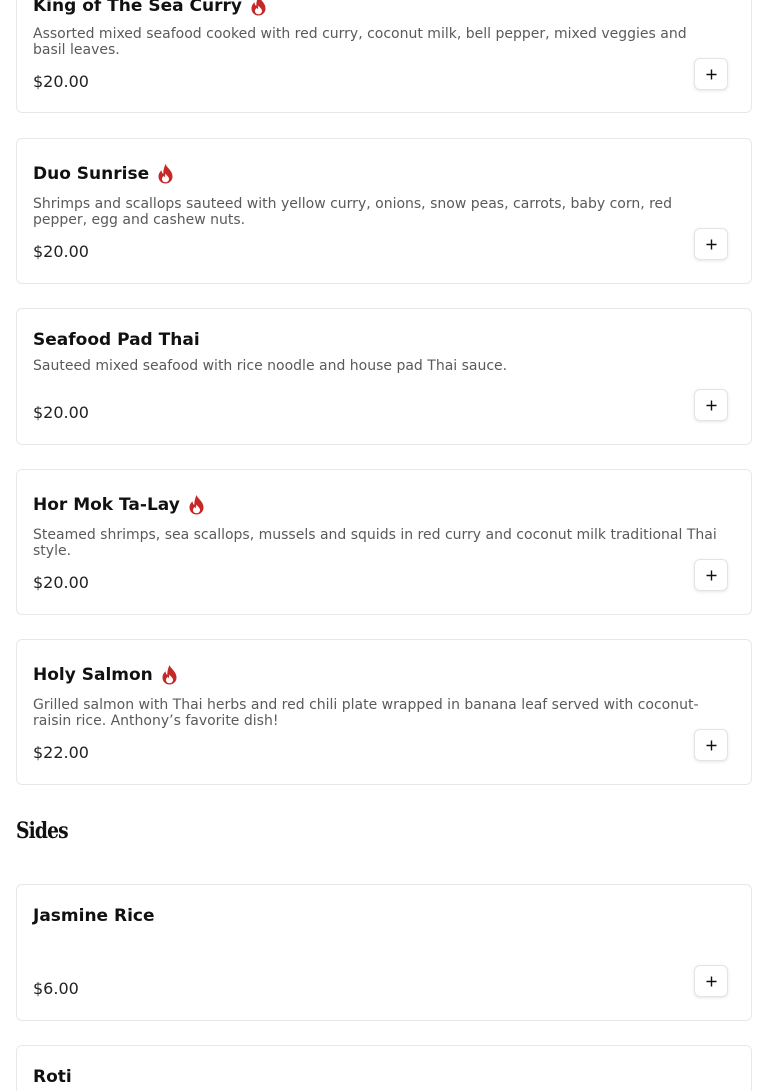 The width and height of the screenshot is (770, 1091). What do you see at coordinates (93, 674) in the screenshot?
I see `menu-item-name: Holy Salmon` at bounding box center [93, 674].